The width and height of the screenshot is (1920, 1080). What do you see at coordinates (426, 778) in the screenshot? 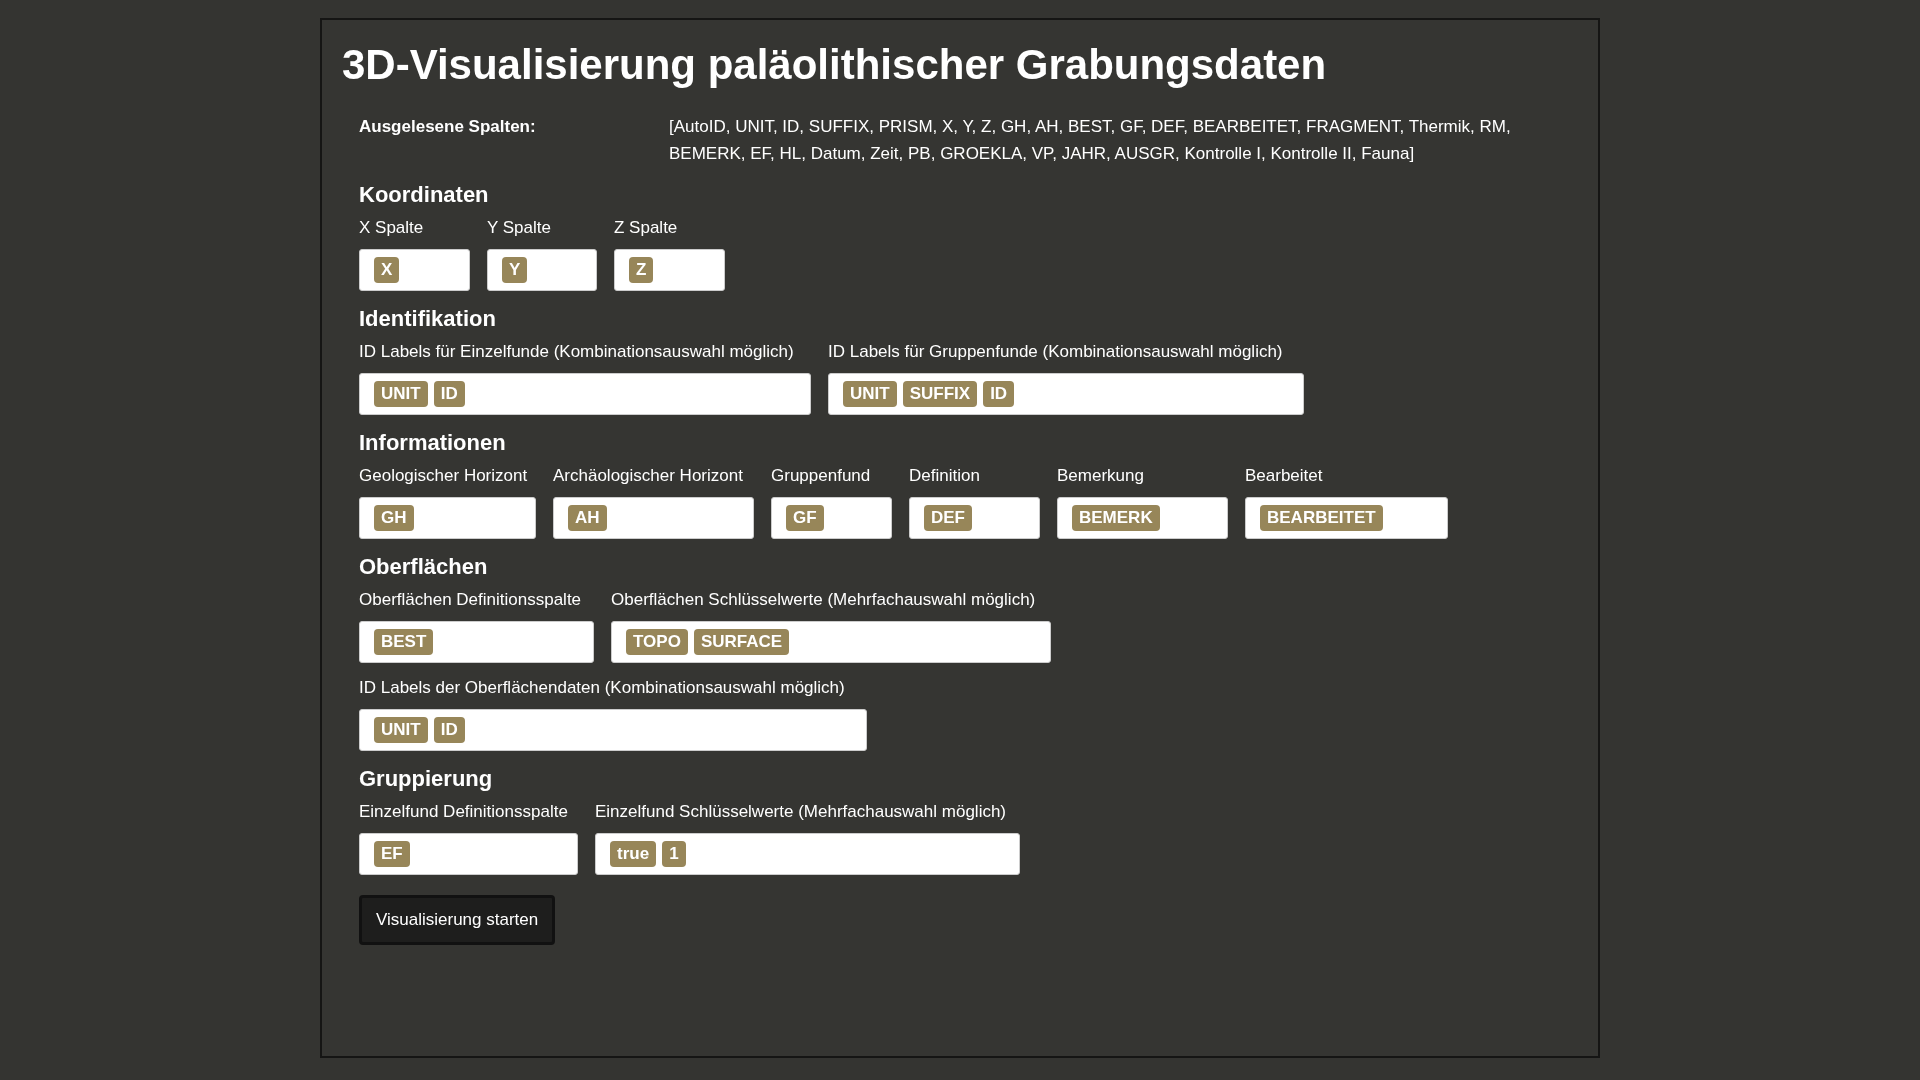
I see `section-heading: Gruppierung` at bounding box center [426, 778].